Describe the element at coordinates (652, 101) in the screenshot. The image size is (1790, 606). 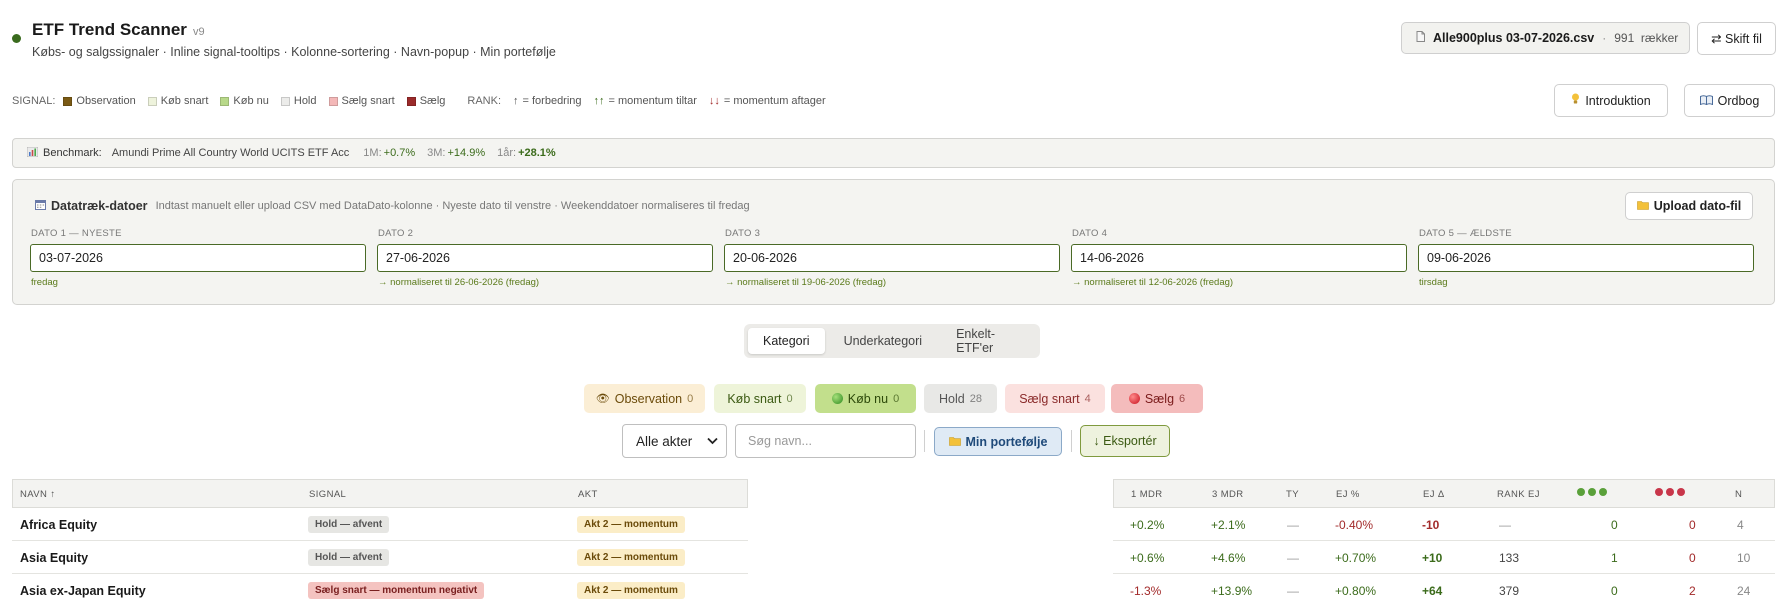
I see `rank-legend-text: = momentum tiltar` at that location.